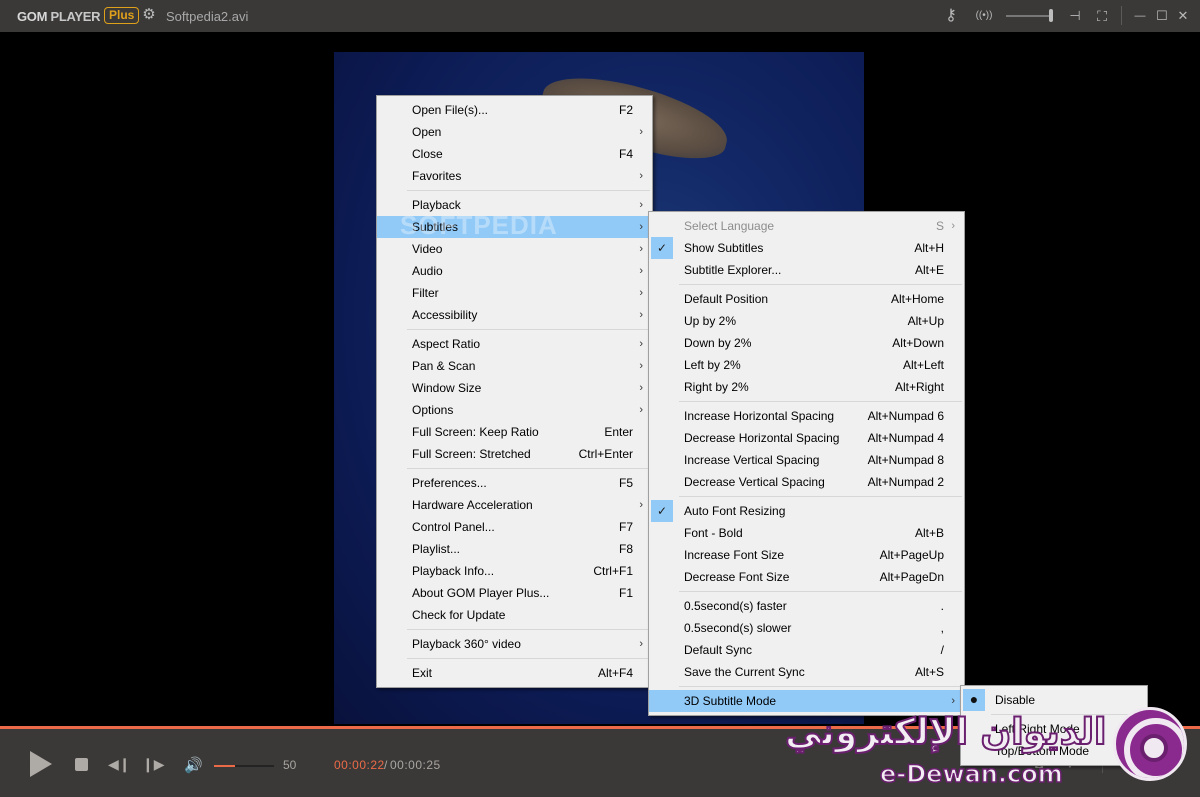 The height and width of the screenshot is (797, 1200). Describe the element at coordinates (514, 249) in the screenshot. I see `menu-item-video: Video ›` at that location.